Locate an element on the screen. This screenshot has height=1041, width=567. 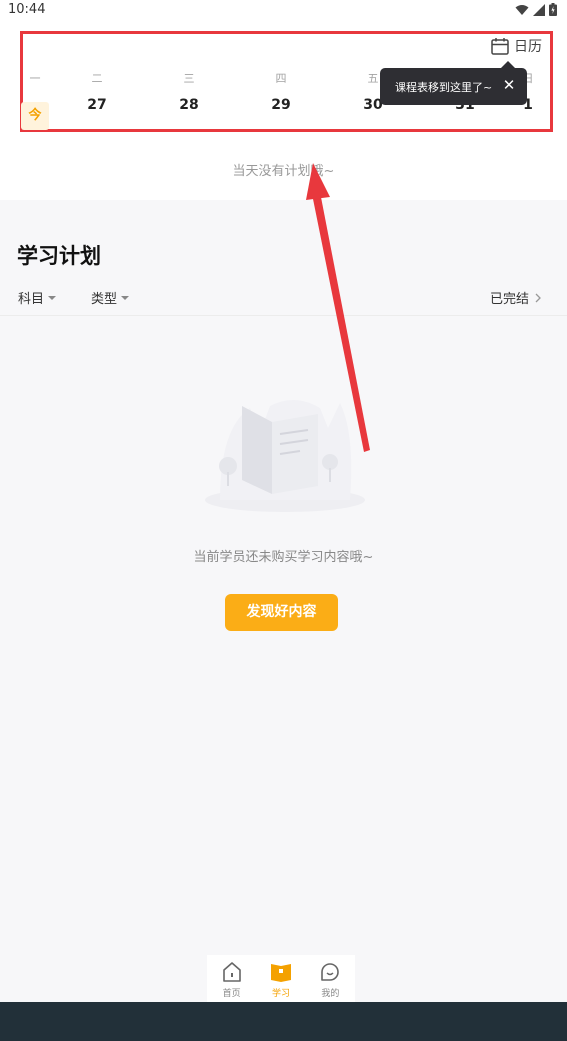
home-icon is located at coordinates (231, 972).